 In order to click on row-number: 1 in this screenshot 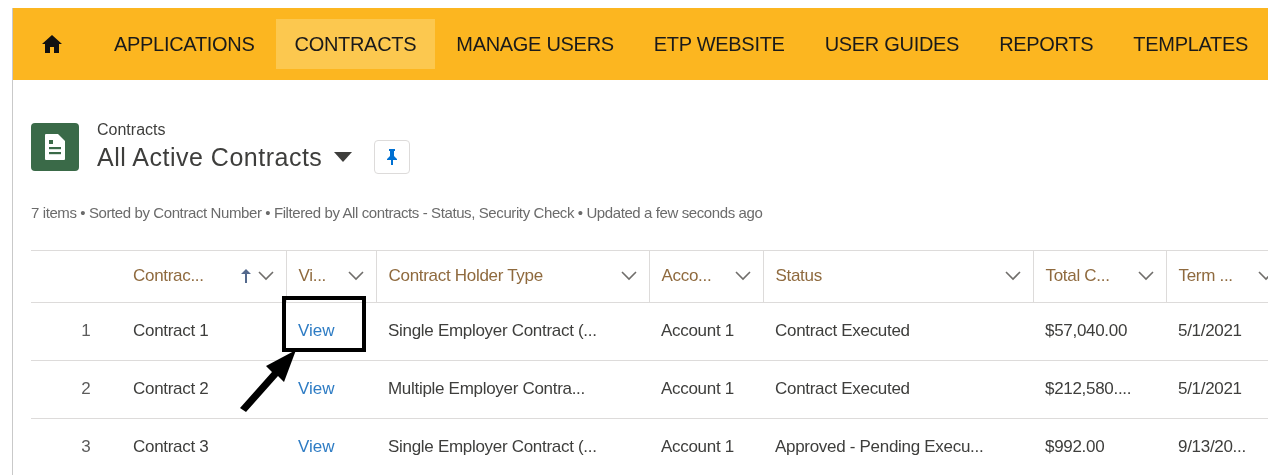, I will do `click(76, 331)`.